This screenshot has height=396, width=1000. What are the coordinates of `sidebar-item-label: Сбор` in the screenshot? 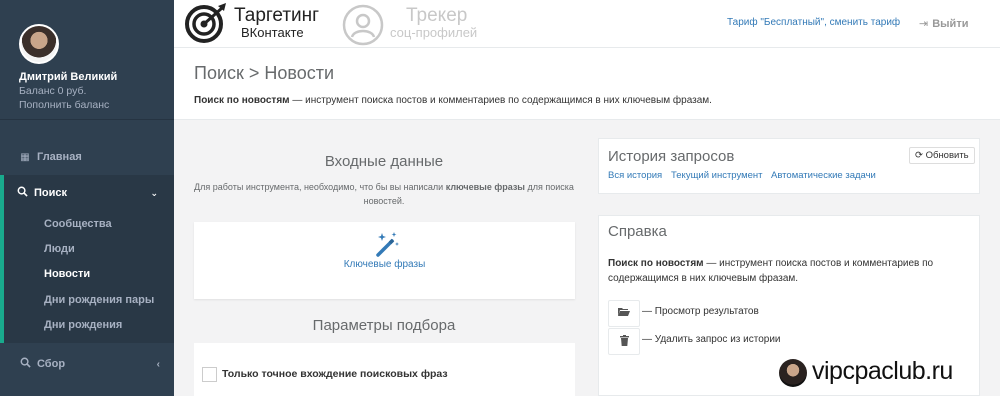 It's located at (51, 364).